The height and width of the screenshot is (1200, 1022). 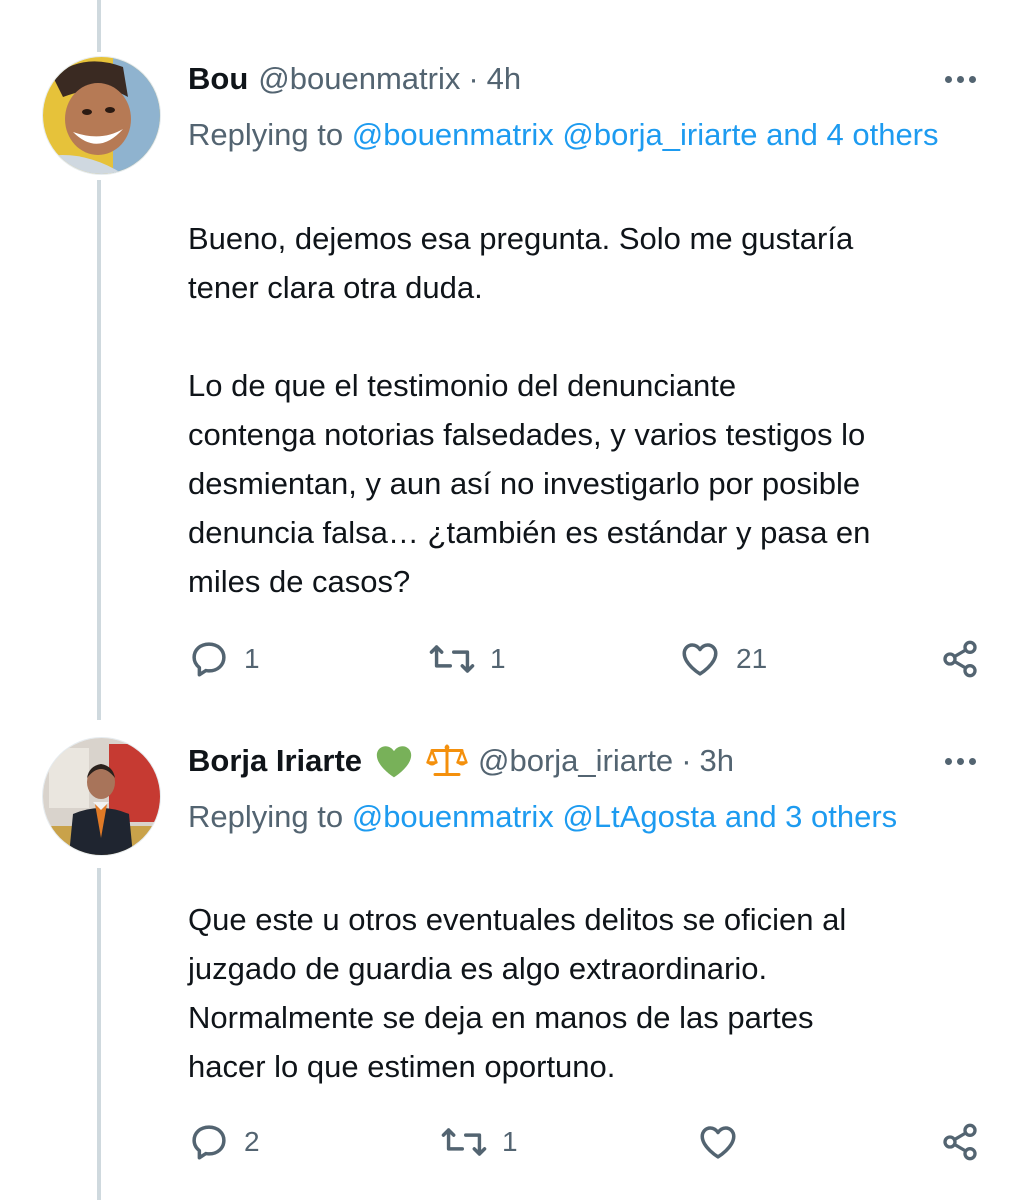 I want to click on retweet-button: 1, so click(x=479, y=1142).